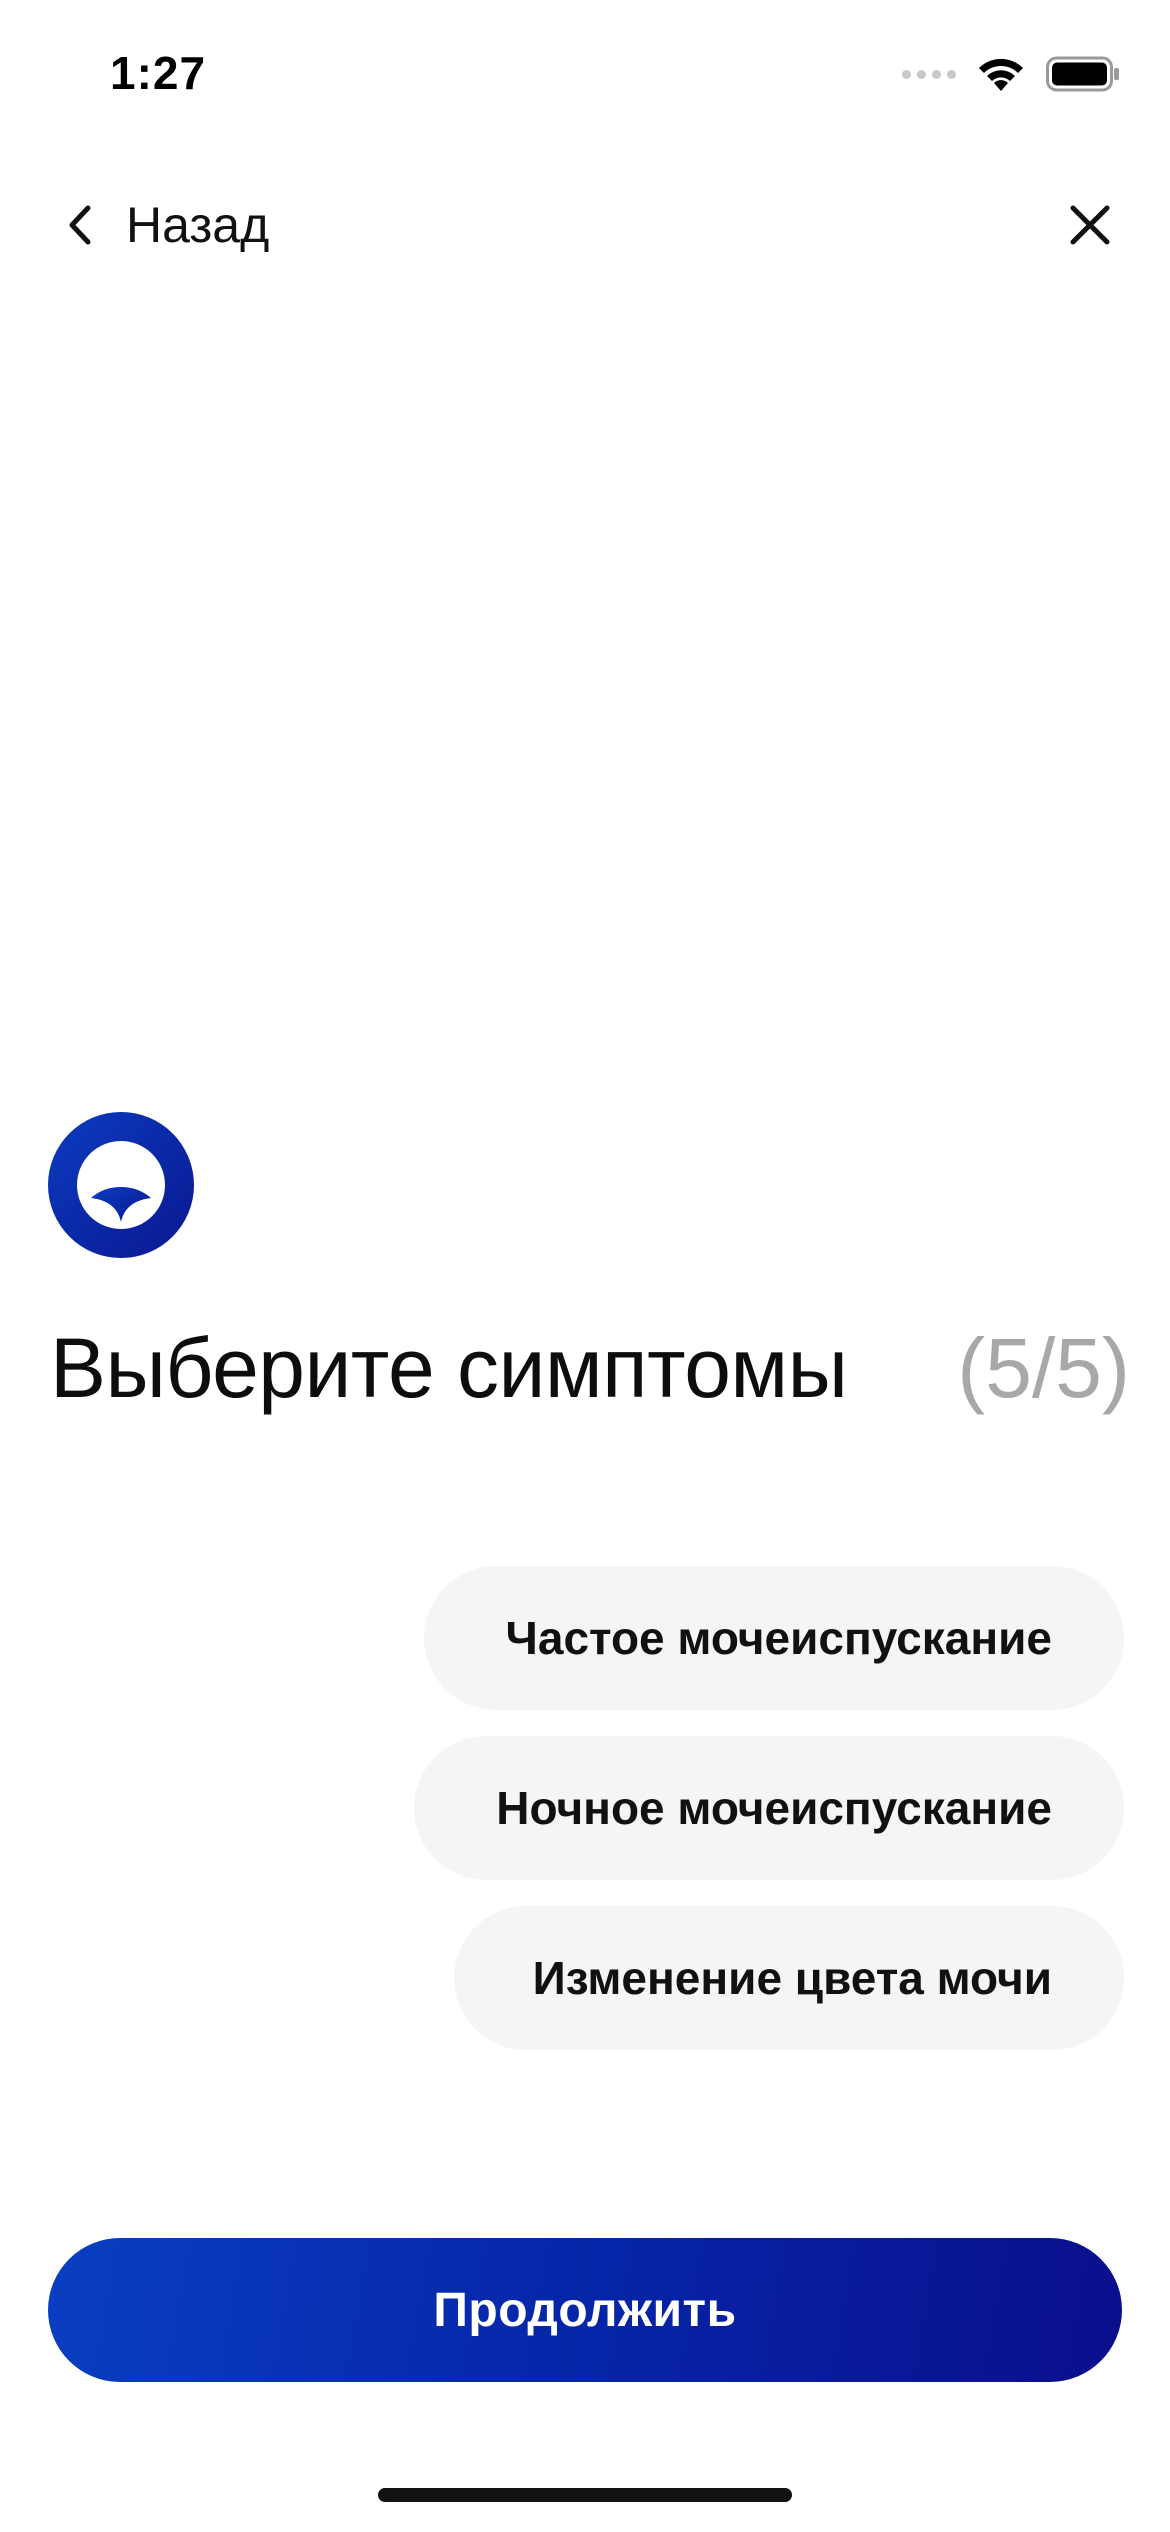 The width and height of the screenshot is (1170, 2532). Describe the element at coordinates (585, 2495) in the screenshot. I see `home-indicator` at that location.